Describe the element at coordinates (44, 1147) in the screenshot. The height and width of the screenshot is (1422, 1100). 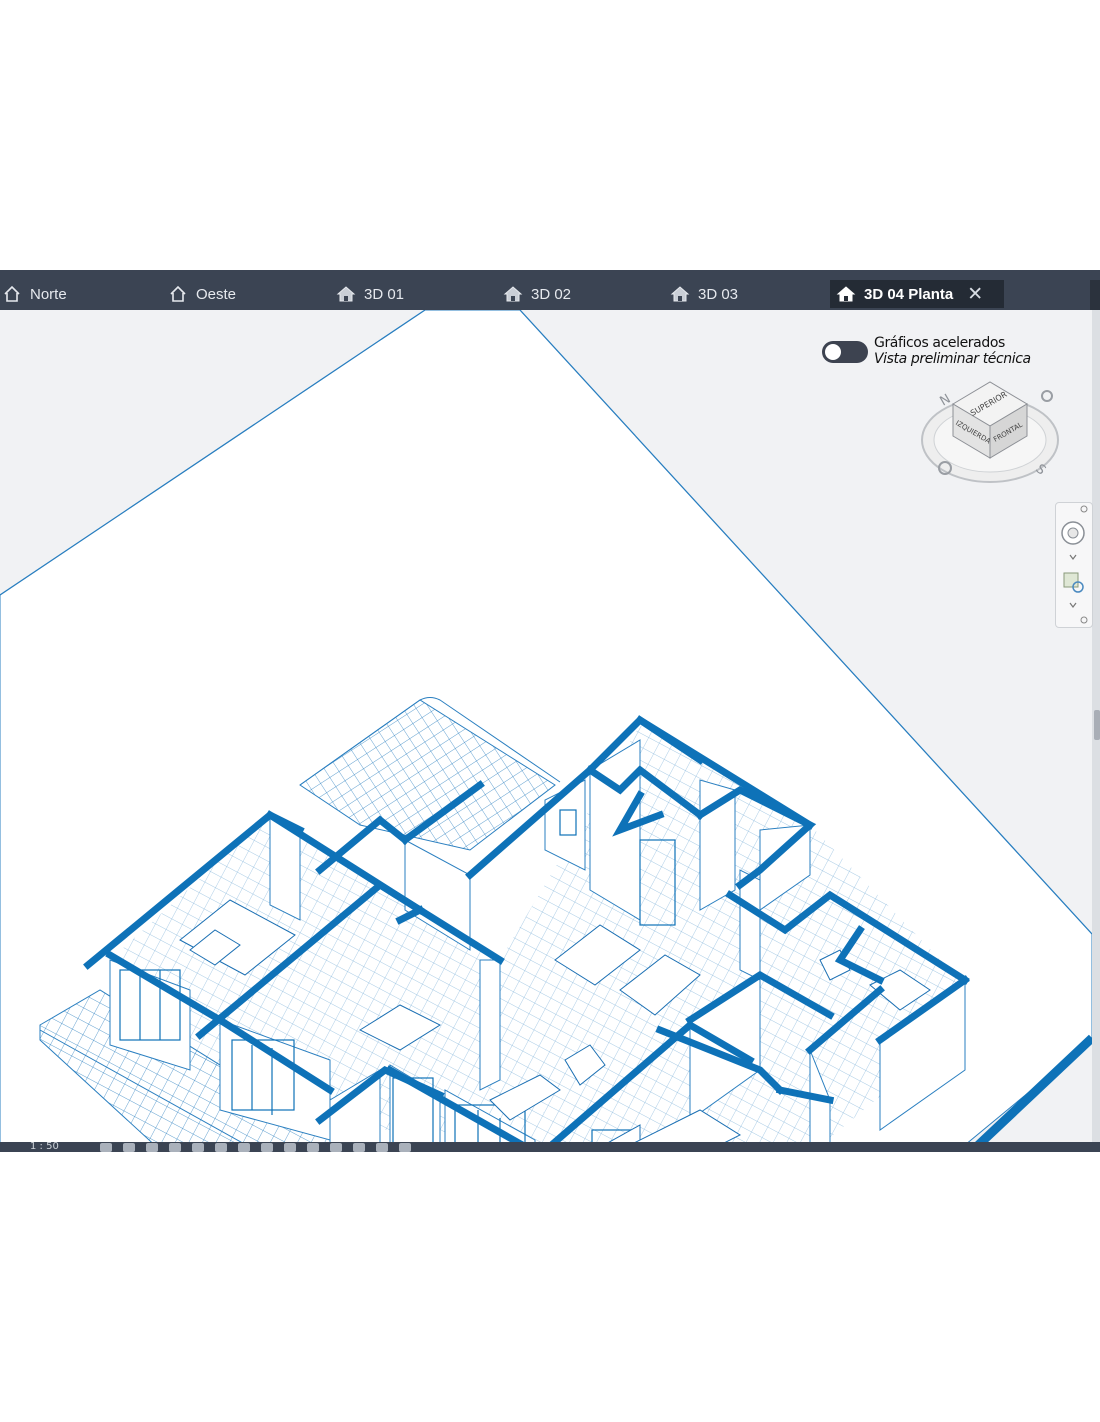
I see `view-scale: 1 : 50` at that location.